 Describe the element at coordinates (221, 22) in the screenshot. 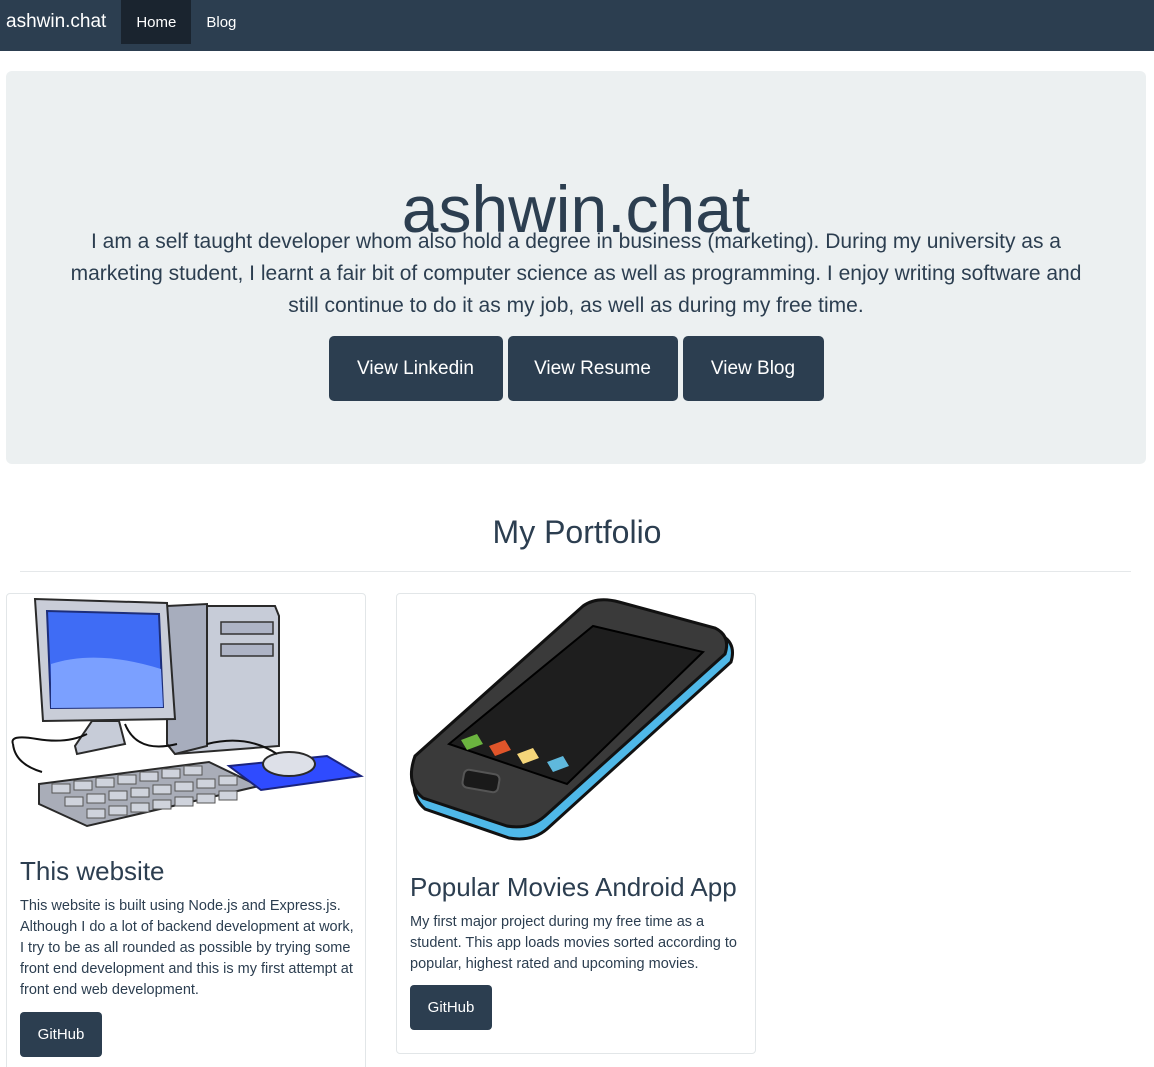

I see `nav-link-blog: Blog` at that location.